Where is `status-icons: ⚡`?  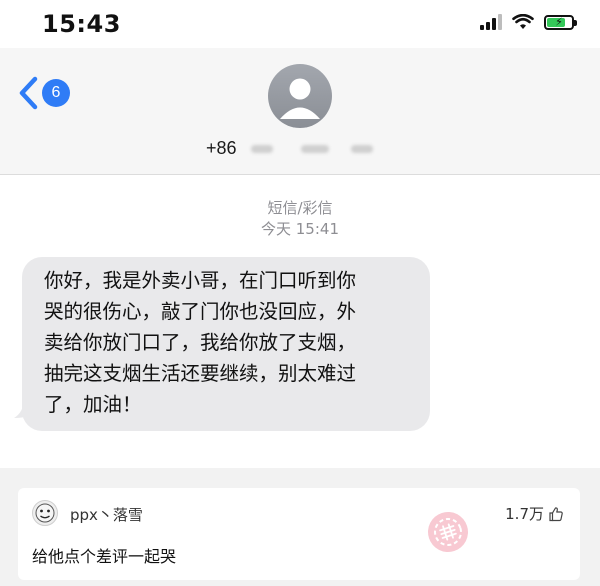 status-icons: ⚡ is located at coordinates (528, 22).